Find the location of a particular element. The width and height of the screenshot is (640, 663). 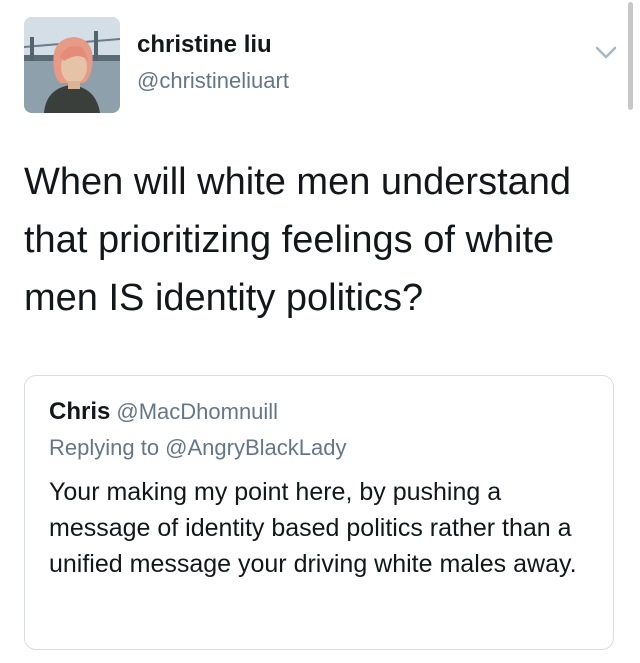

author-handle: @christineliuart is located at coordinates (213, 81).